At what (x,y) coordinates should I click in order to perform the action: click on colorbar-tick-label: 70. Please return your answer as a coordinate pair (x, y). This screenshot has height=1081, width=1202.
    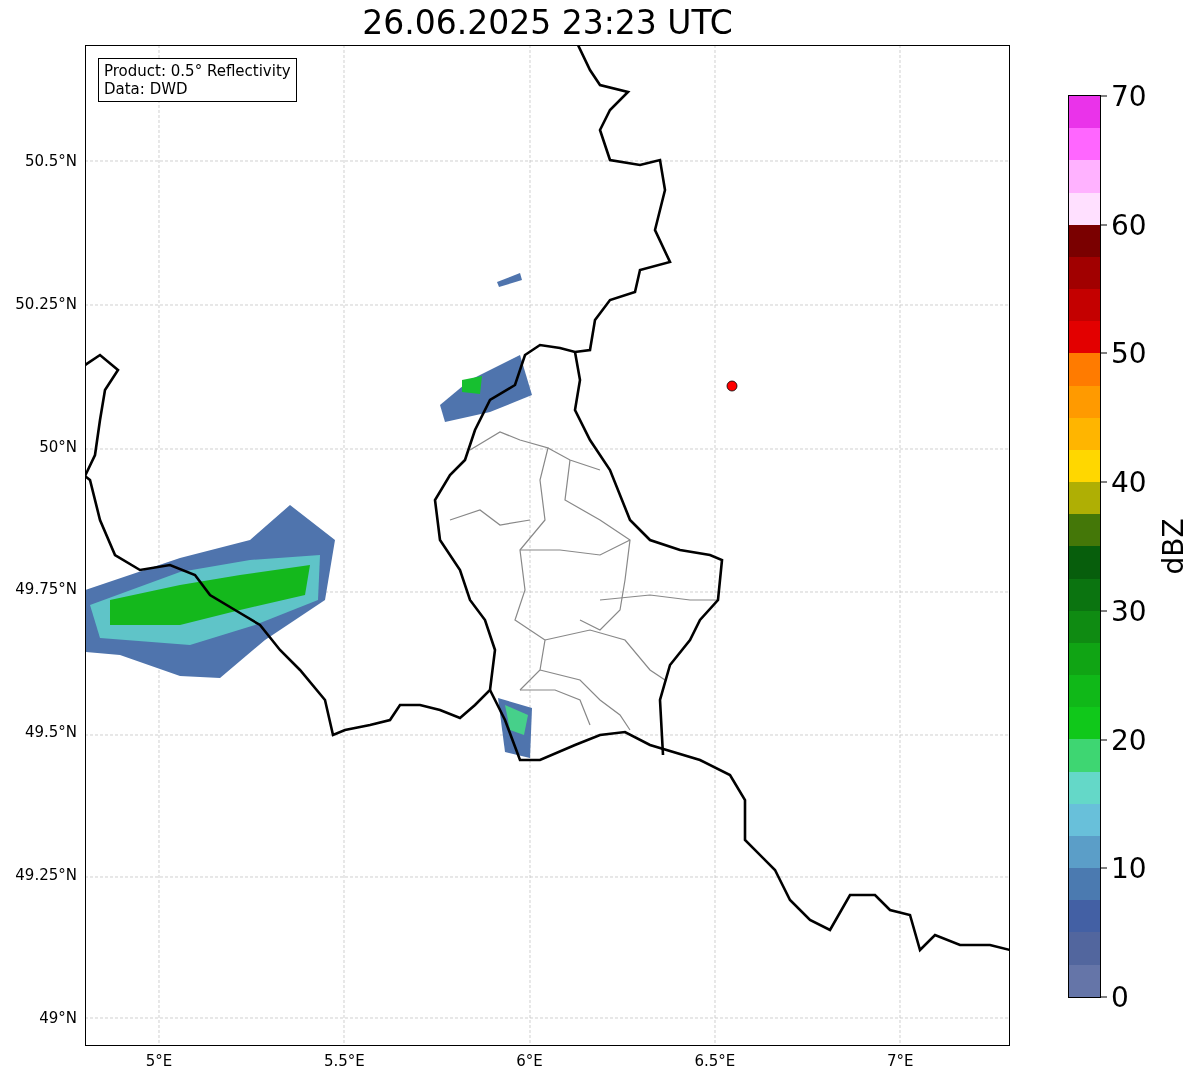
    Looking at the image, I should click on (1124, 96).